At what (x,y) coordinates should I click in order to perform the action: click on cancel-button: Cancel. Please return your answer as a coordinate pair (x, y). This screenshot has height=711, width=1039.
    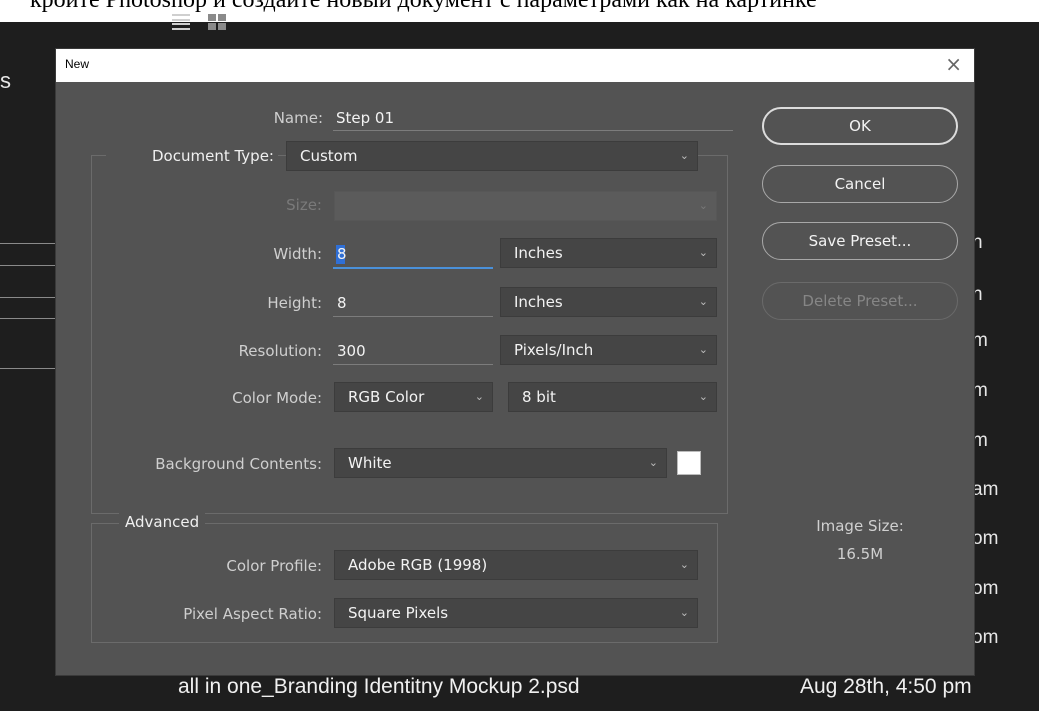
    Looking at the image, I should click on (860, 184).